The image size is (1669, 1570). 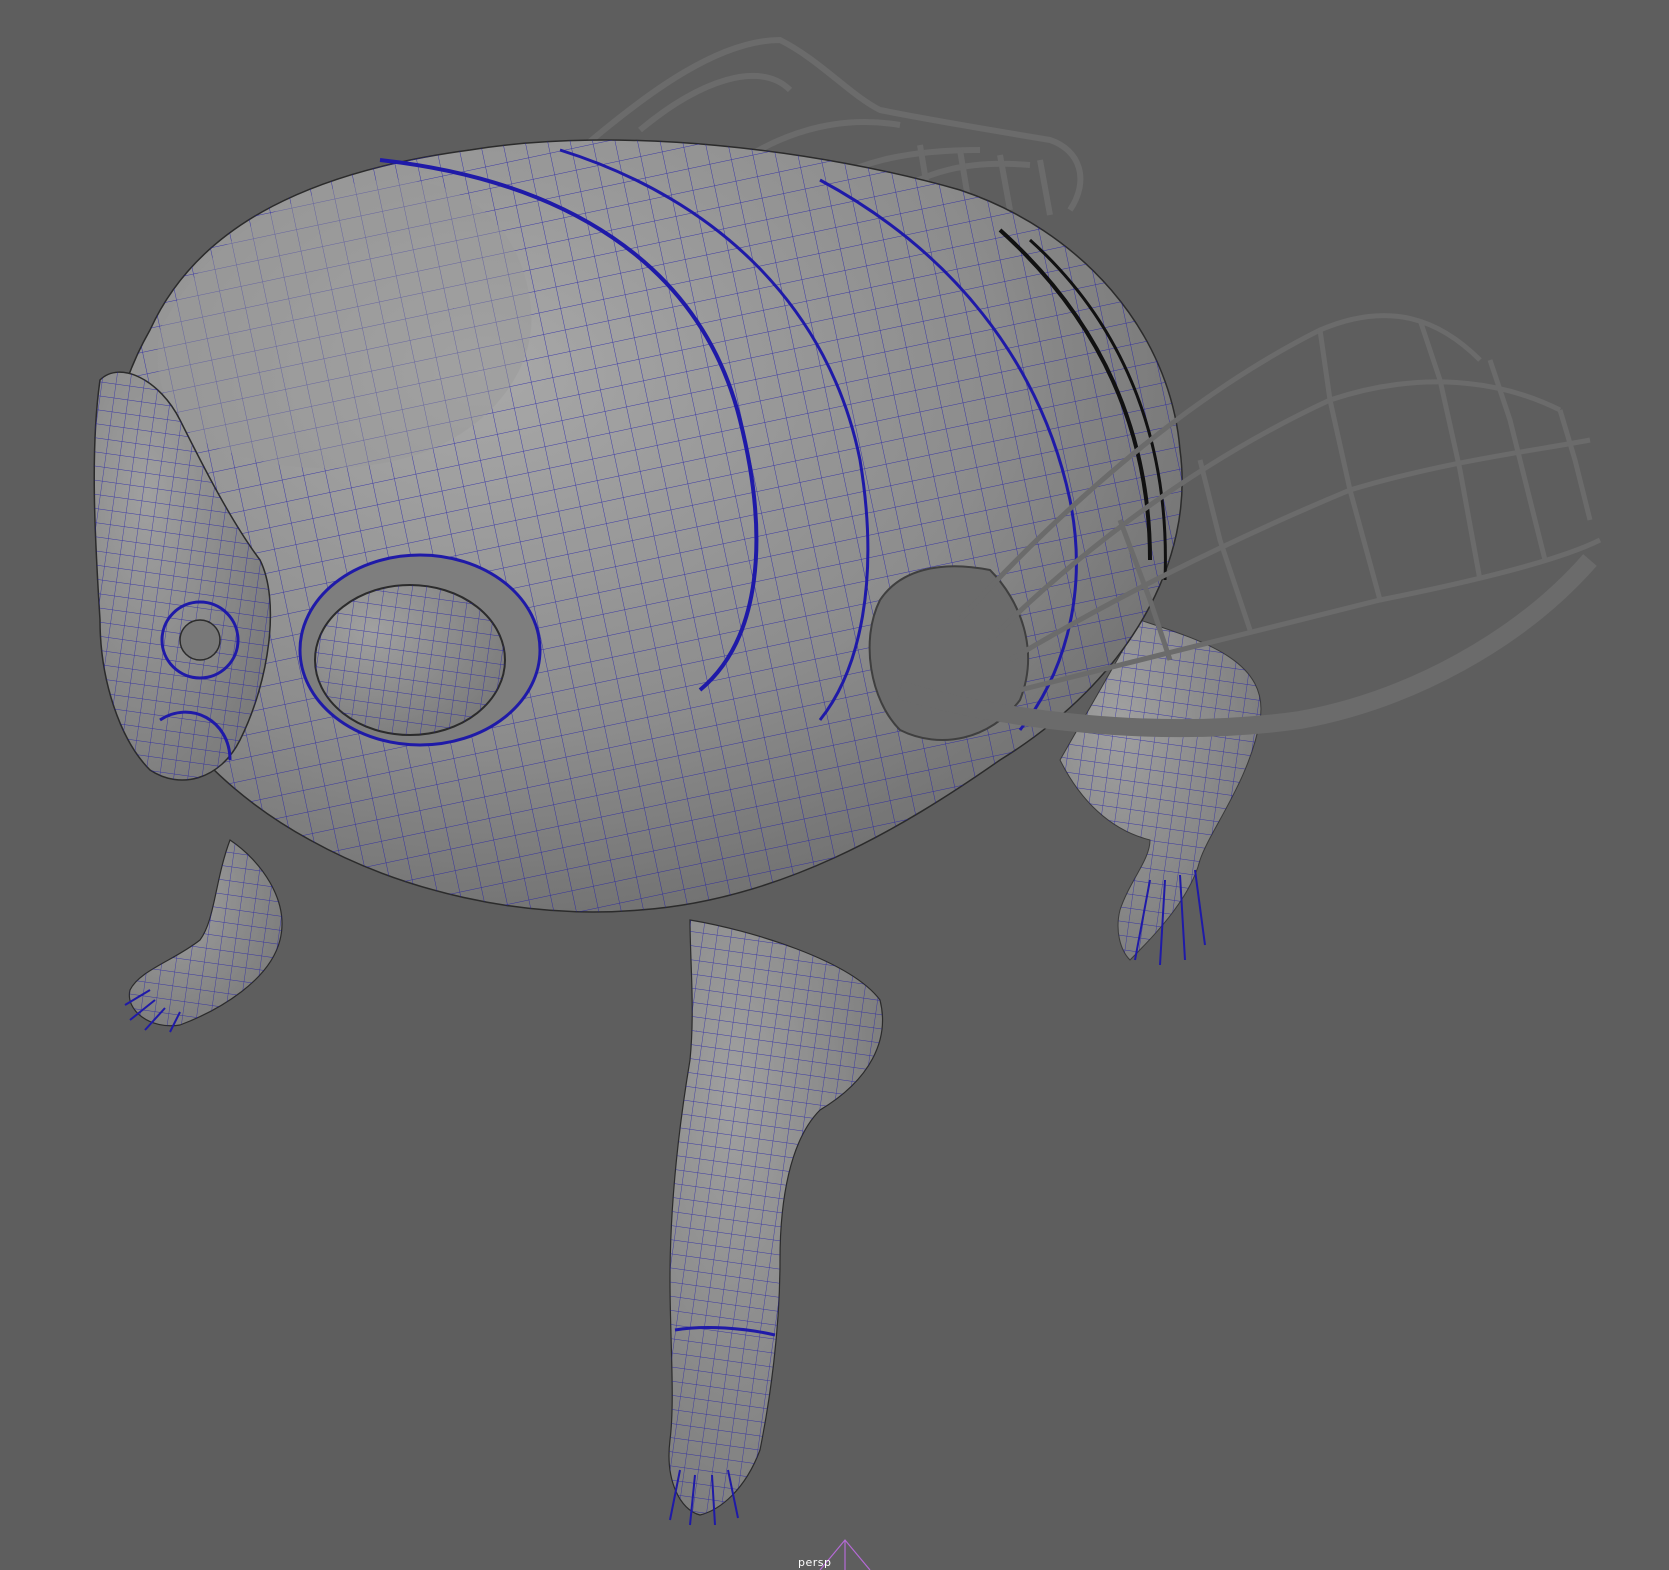 What do you see at coordinates (815, 1562) in the screenshot?
I see `camera-name-label: persp` at bounding box center [815, 1562].